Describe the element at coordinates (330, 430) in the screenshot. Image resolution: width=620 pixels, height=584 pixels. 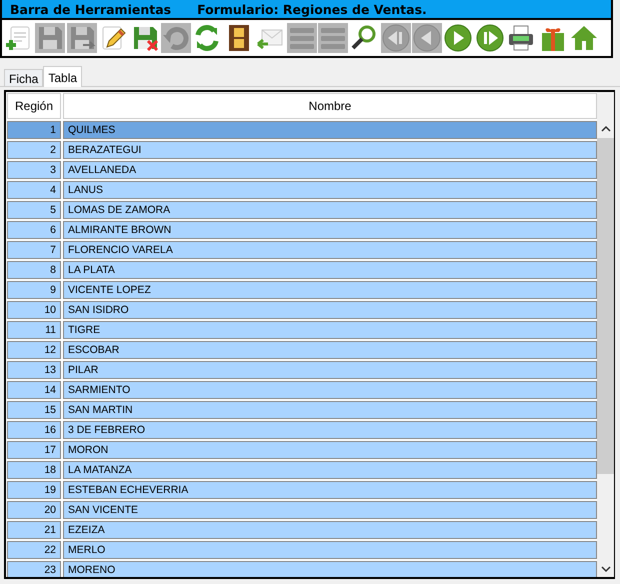
I see `table-cell: 3 DE FEBRERO` at that location.